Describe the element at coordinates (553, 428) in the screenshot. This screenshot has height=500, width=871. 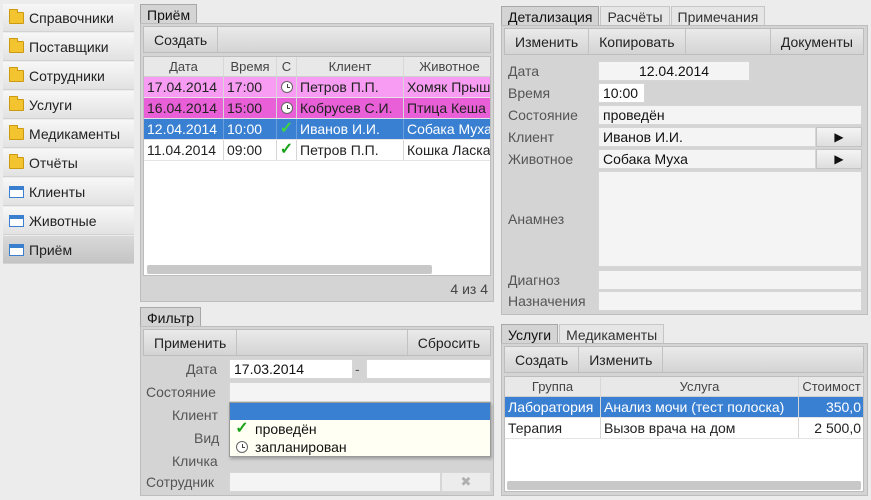
I see `table-cell: Терапия` at that location.